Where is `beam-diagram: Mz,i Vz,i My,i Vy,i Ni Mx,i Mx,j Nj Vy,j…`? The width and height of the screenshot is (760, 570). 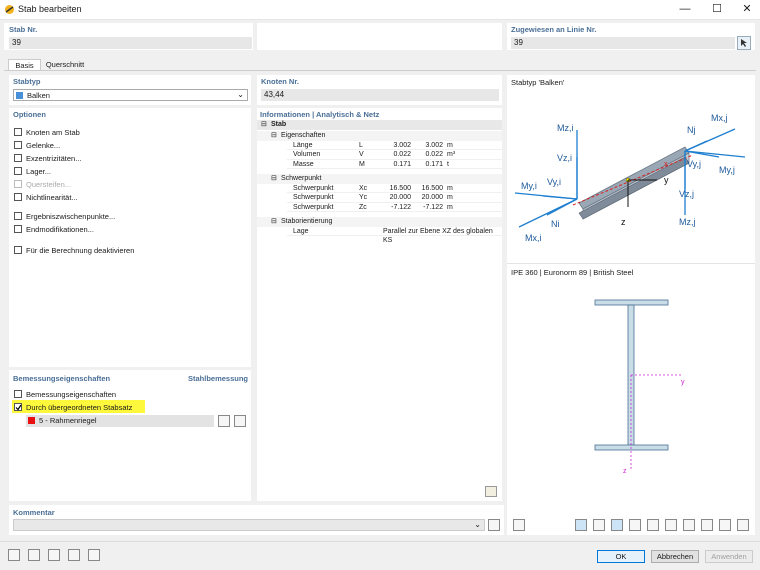
beam-diagram: Mz,i Vz,i My,i Vy,i Ni Mx,i Mx,j Nj Vy,j… is located at coordinates (630, 178).